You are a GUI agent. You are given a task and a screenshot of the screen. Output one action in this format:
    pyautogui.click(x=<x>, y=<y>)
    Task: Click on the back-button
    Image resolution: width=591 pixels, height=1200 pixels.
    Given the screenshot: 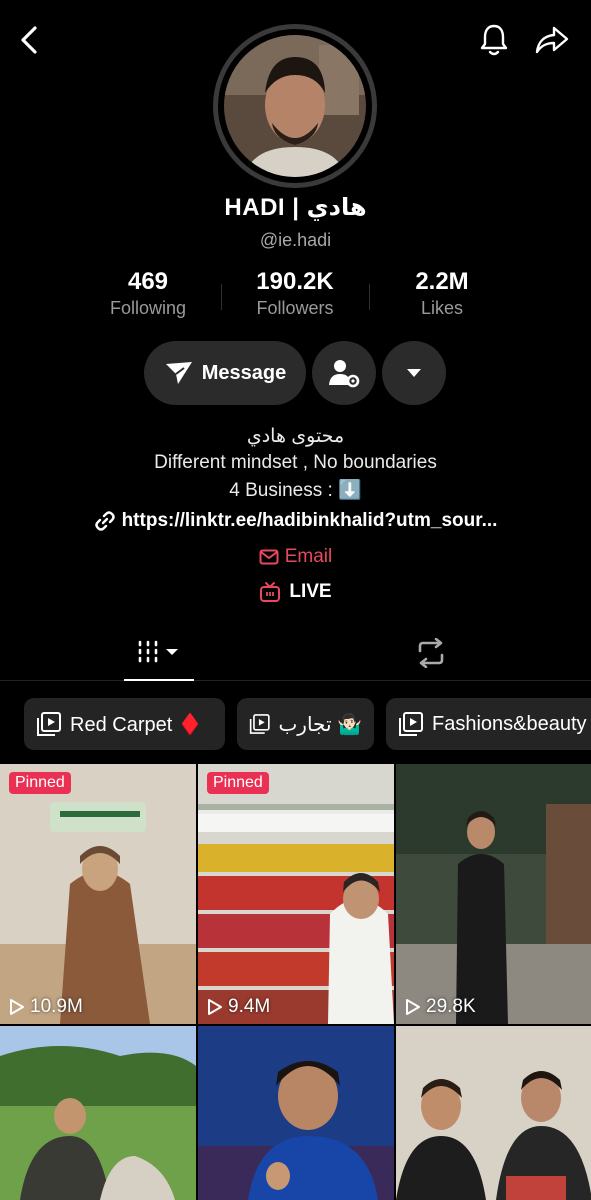 What is the action you would take?
    pyautogui.click(x=30, y=40)
    